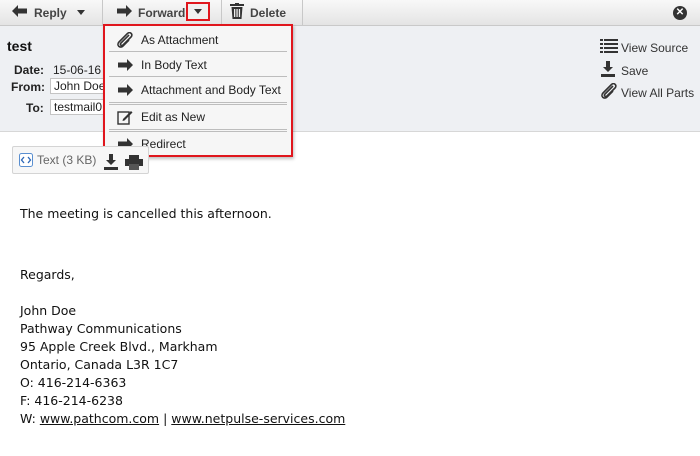 The width and height of the screenshot is (700, 456). What do you see at coordinates (174, 64) in the screenshot?
I see `menu-item-label: In Body Text` at bounding box center [174, 64].